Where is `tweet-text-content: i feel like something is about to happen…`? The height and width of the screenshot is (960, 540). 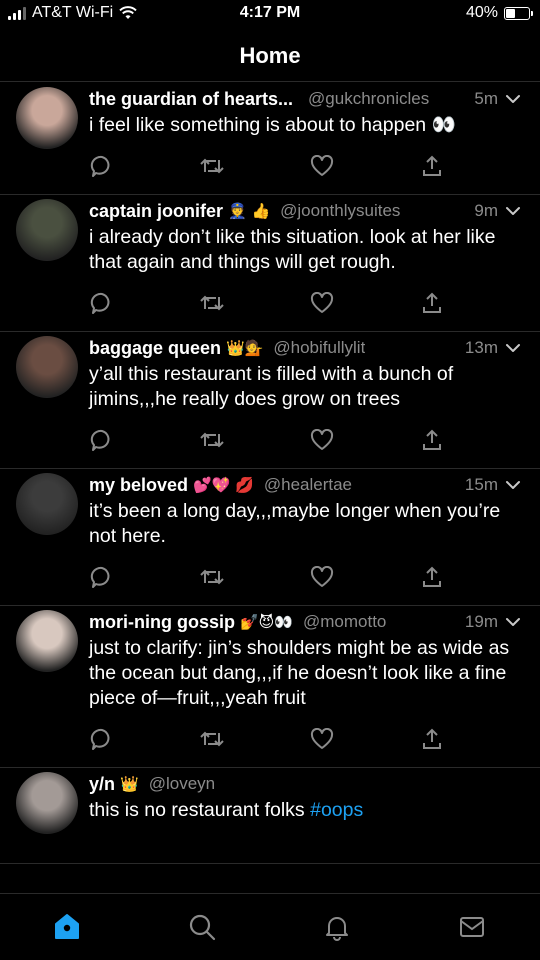 tweet-text-content: i feel like something is about to happen… is located at coordinates (272, 125).